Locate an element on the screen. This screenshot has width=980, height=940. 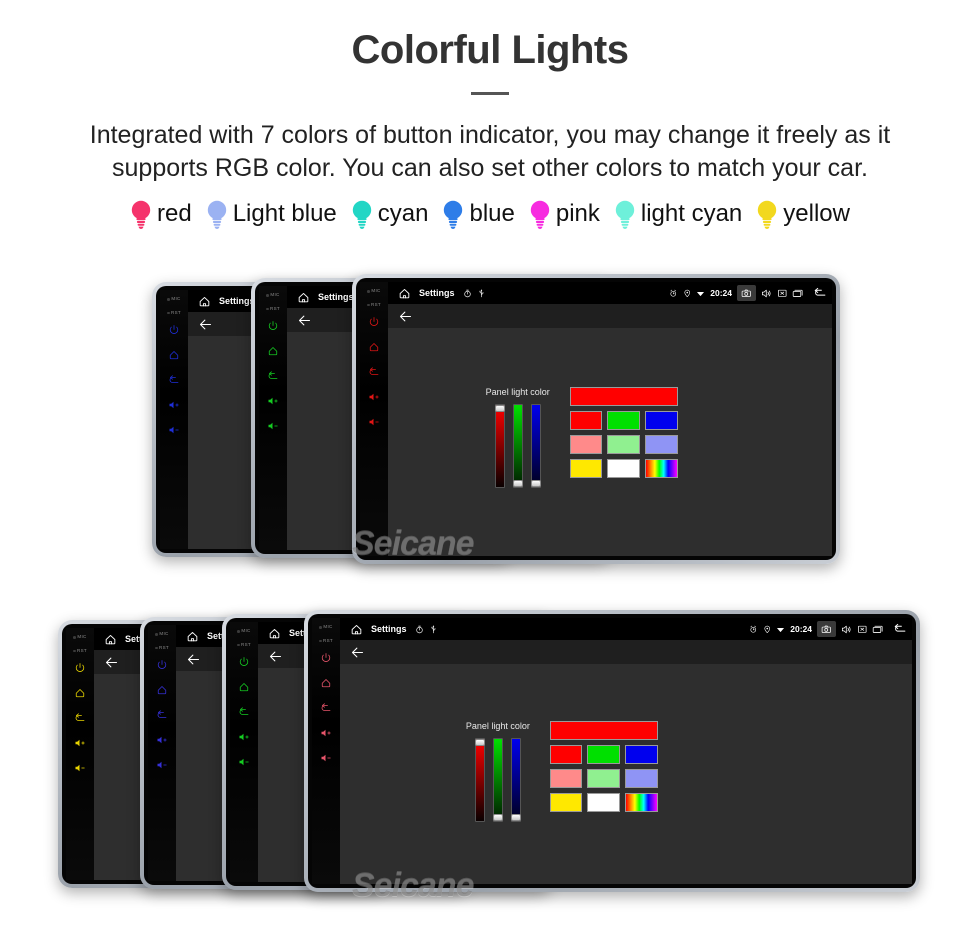
legend-item-label: Light blue is located at coordinates (284, 213).